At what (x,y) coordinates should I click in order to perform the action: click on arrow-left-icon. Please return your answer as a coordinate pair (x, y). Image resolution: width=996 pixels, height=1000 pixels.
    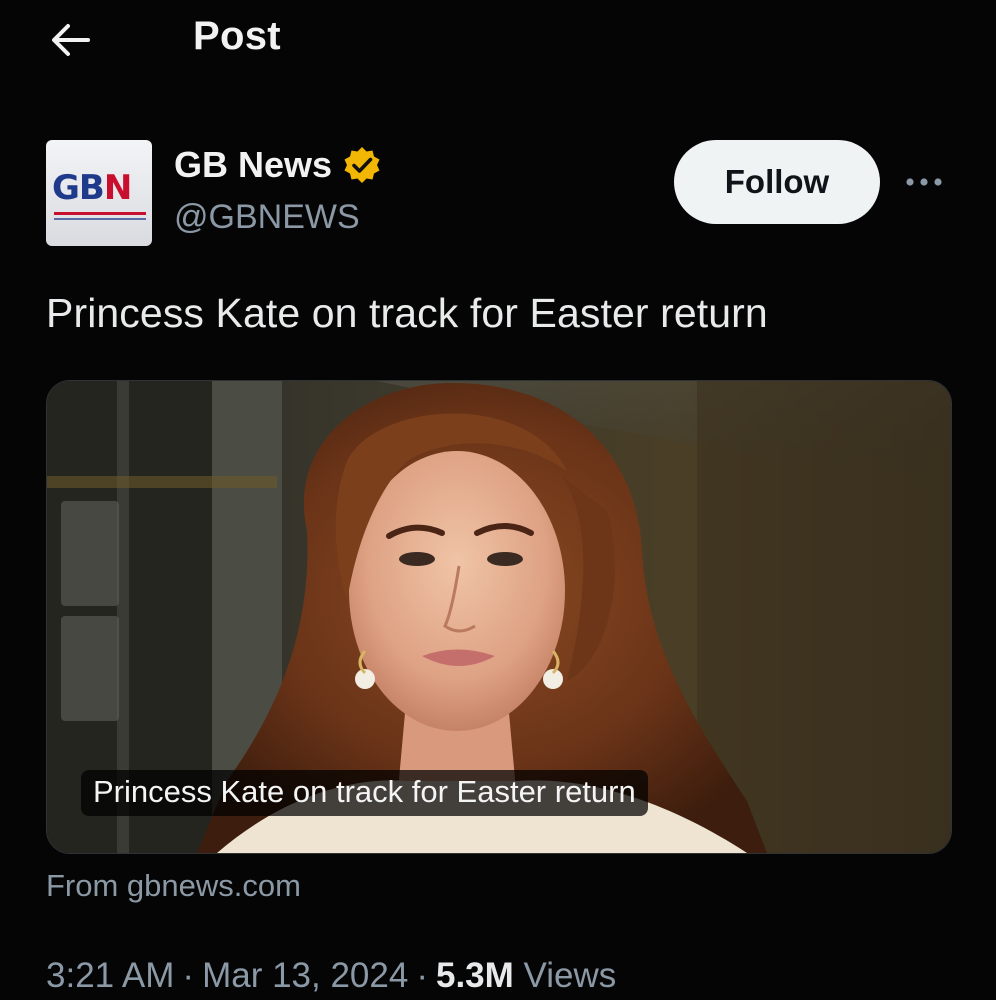
    Looking at the image, I should click on (71, 40).